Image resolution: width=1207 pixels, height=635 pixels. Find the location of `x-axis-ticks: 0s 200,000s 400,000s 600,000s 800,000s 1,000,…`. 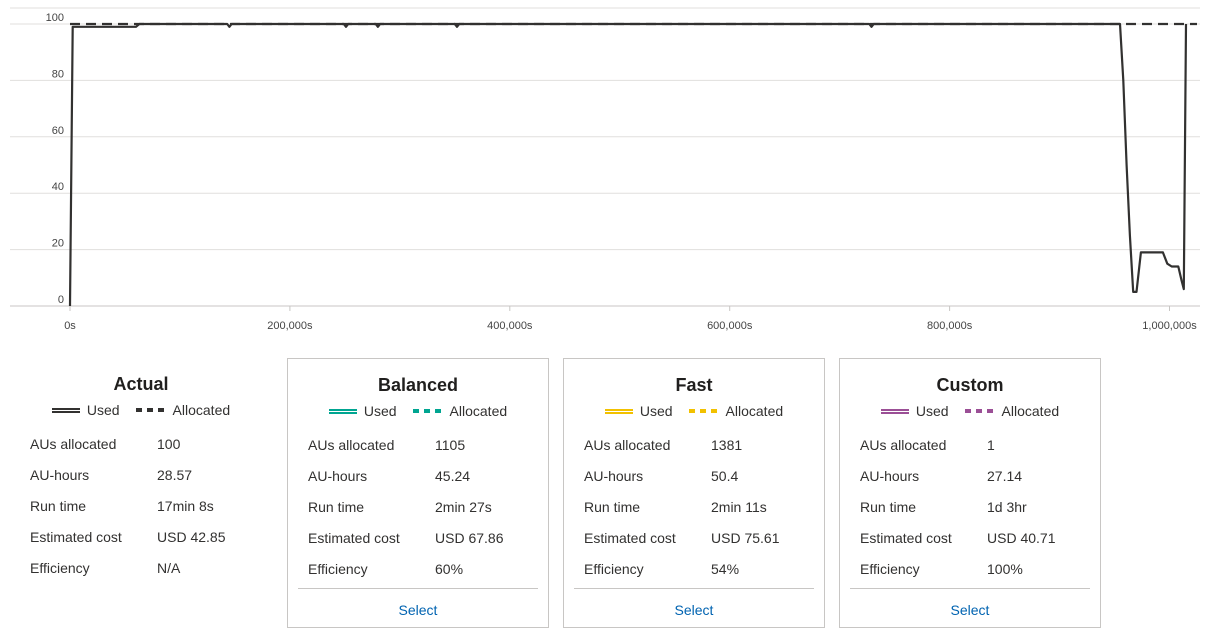

x-axis-ticks: 0s 200,000s 400,000s 600,000s 800,000s 1,000,… is located at coordinates (630, 319).